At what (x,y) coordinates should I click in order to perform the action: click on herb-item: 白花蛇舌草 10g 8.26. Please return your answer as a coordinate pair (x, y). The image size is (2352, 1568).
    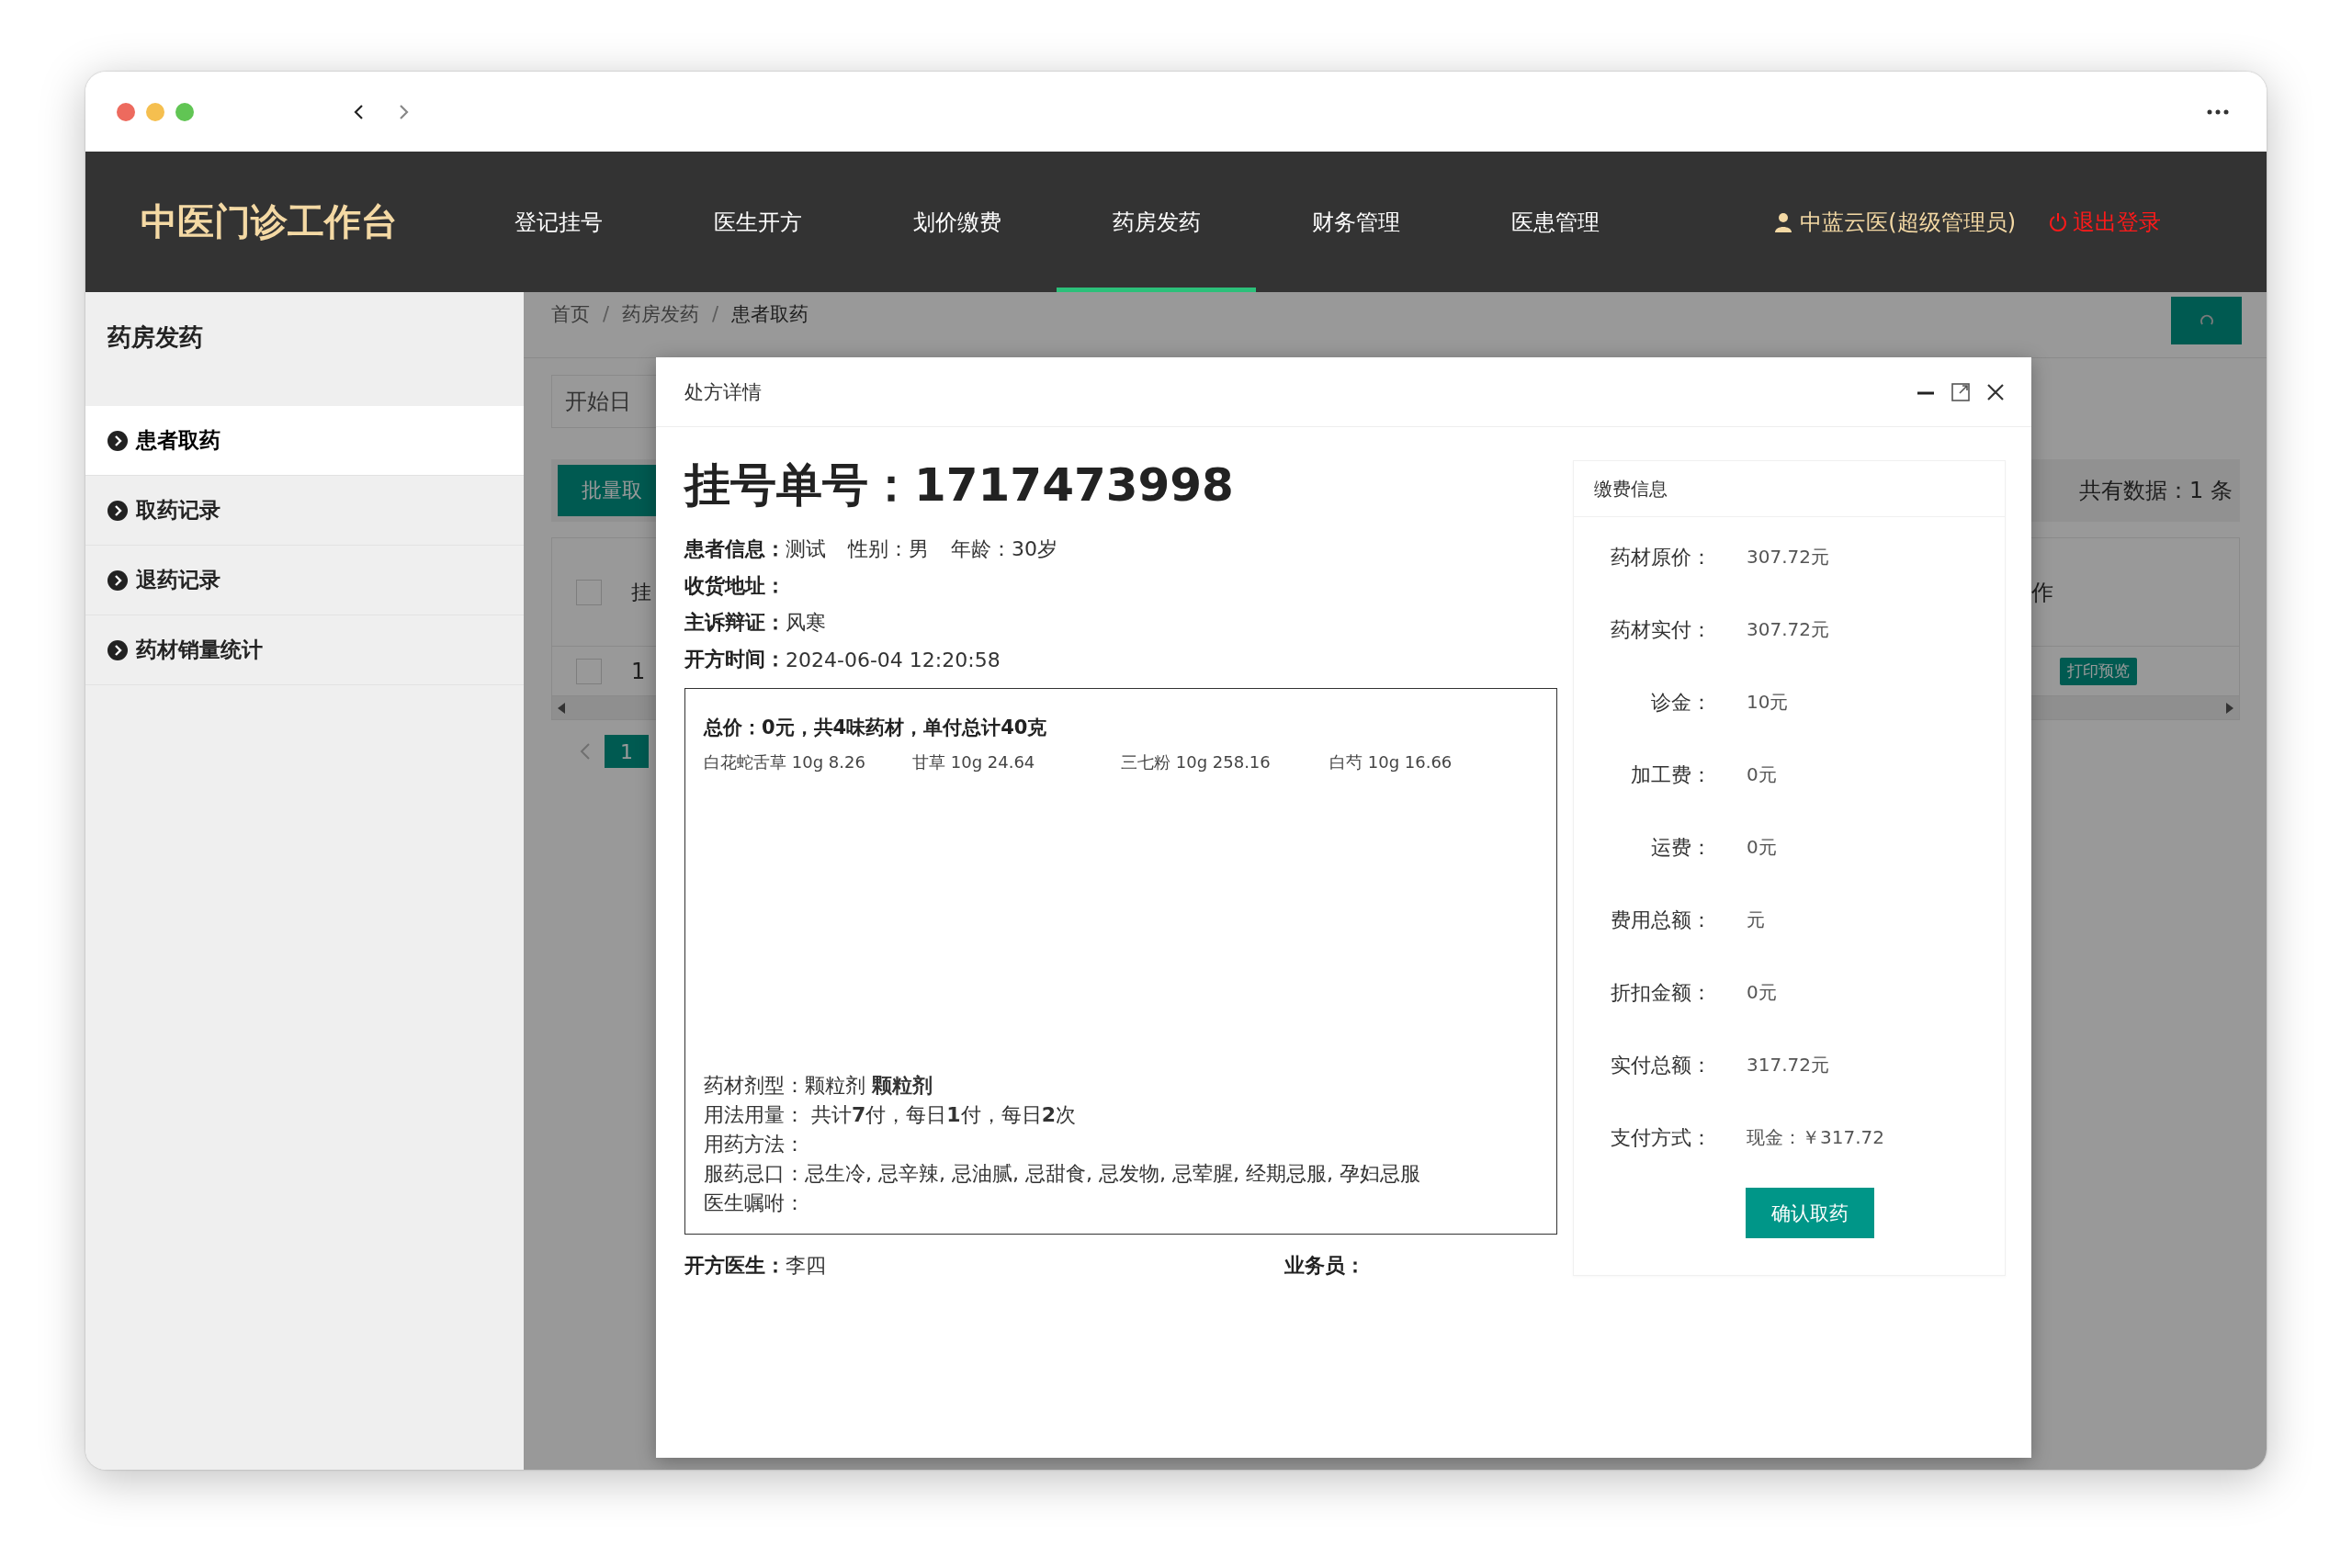
    Looking at the image, I should click on (785, 762).